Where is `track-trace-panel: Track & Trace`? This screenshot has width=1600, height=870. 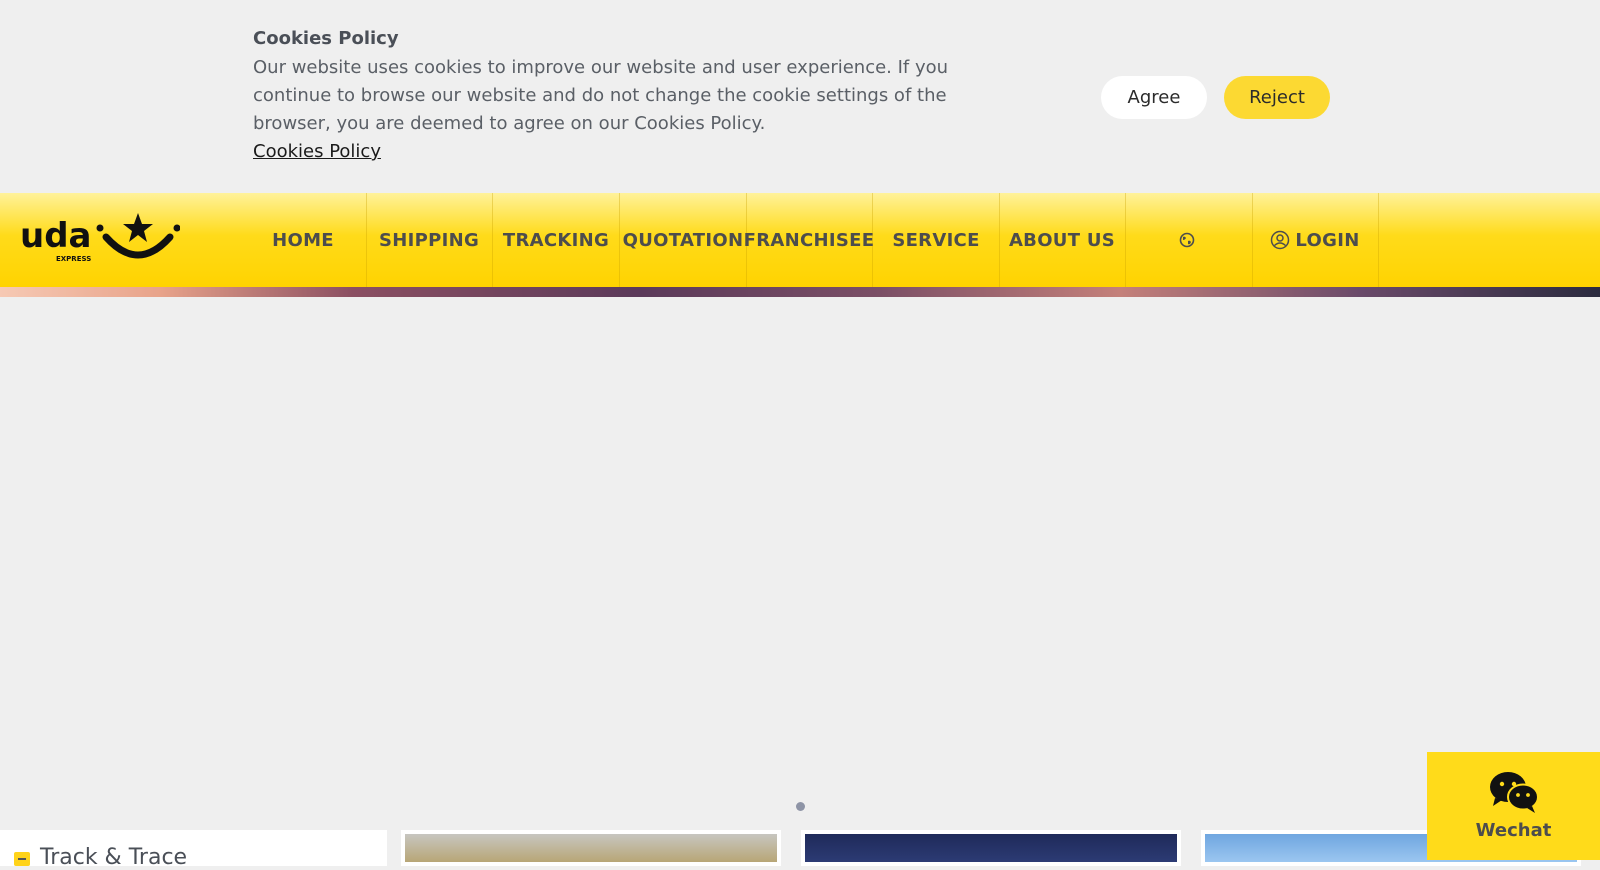 track-trace-panel: Track & Trace is located at coordinates (193, 850).